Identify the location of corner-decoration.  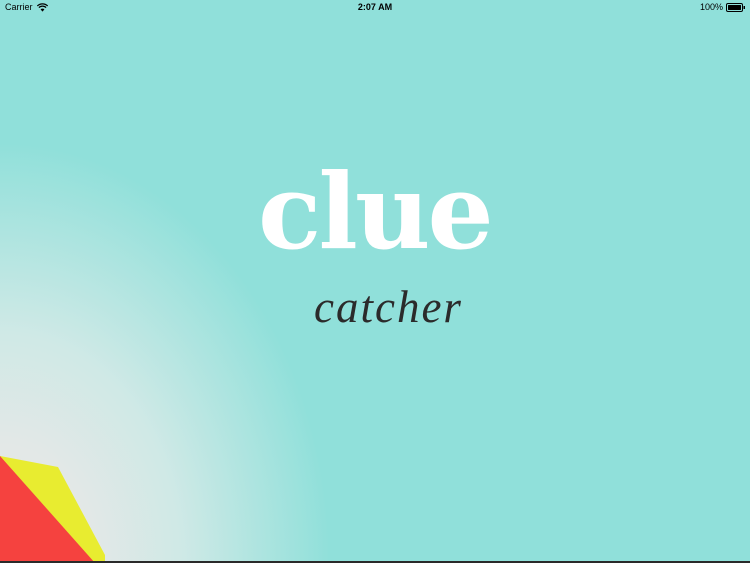
(52, 509).